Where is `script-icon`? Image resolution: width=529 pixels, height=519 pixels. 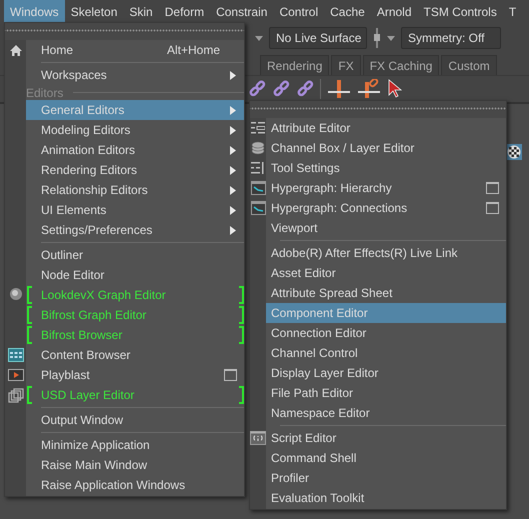 script-icon is located at coordinates (258, 438).